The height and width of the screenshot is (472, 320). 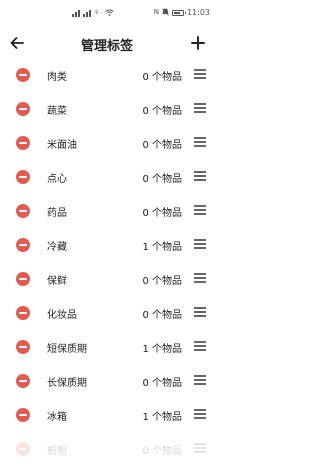 What do you see at coordinates (107, 347) in the screenshot?
I see `tag-row: 短保质期 1 个物品` at bounding box center [107, 347].